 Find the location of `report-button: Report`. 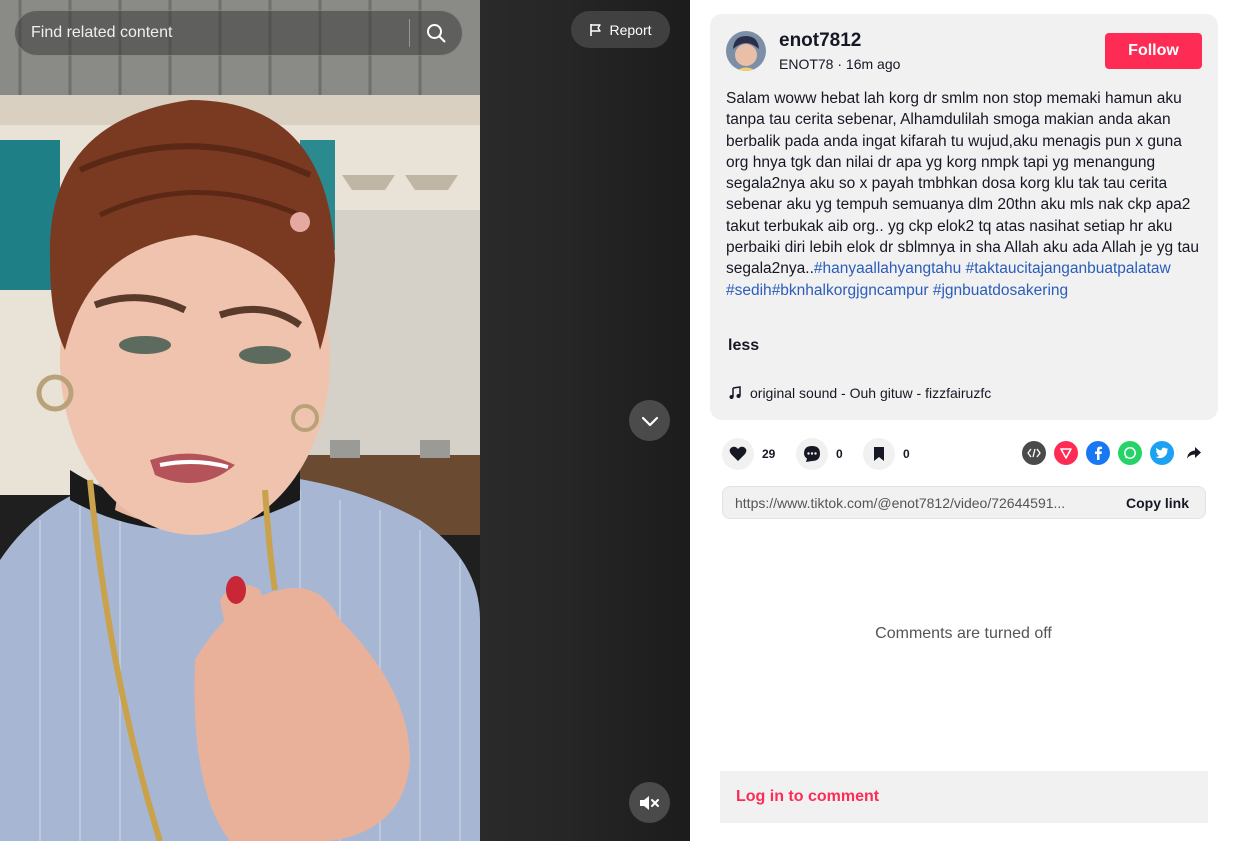

report-button: Report is located at coordinates (620, 29).